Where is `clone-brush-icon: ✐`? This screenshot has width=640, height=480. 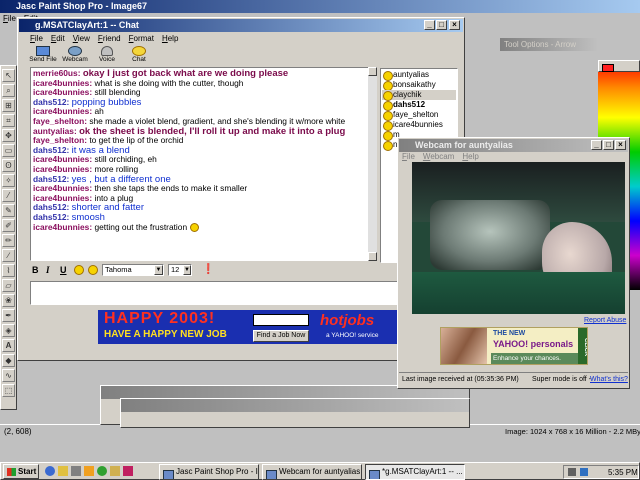
clone-brush-icon: ✐ is located at coordinates (8, 225).